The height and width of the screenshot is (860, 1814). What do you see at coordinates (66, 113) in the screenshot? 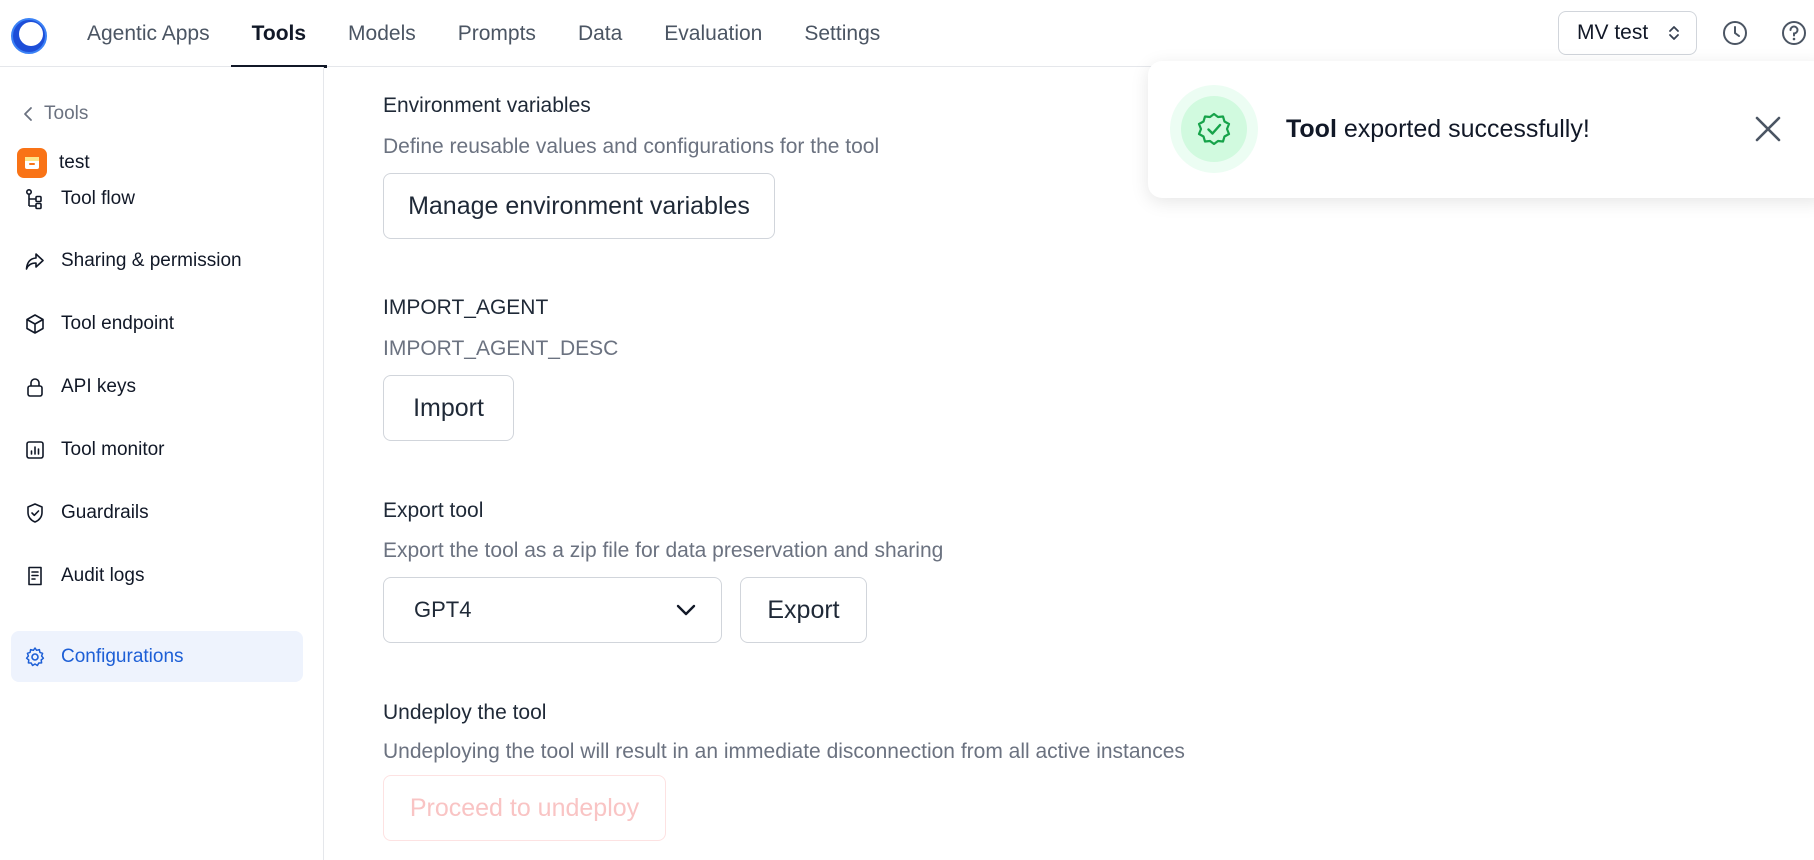
I see `back-label: Tools` at bounding box center [66, 113].